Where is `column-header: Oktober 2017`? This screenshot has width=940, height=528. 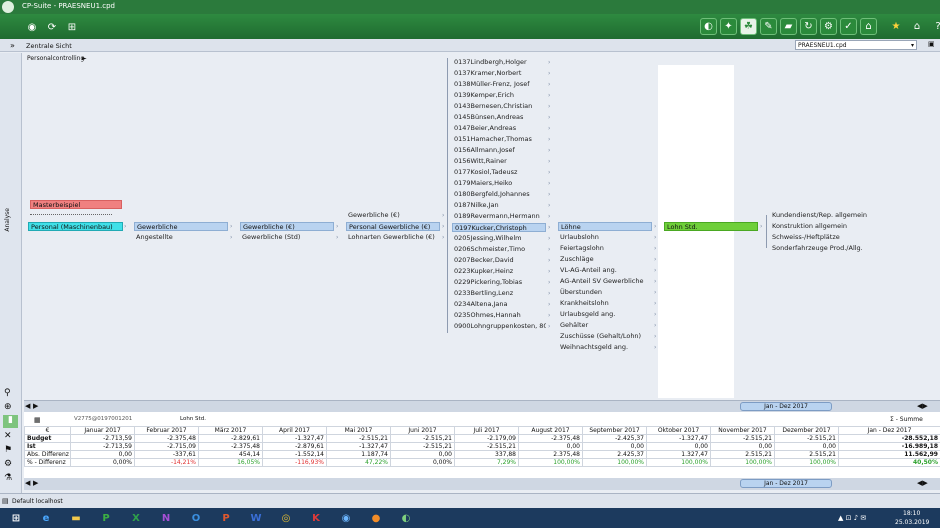 column-header: Oktober 2017 is located at coordinates (678, 430).